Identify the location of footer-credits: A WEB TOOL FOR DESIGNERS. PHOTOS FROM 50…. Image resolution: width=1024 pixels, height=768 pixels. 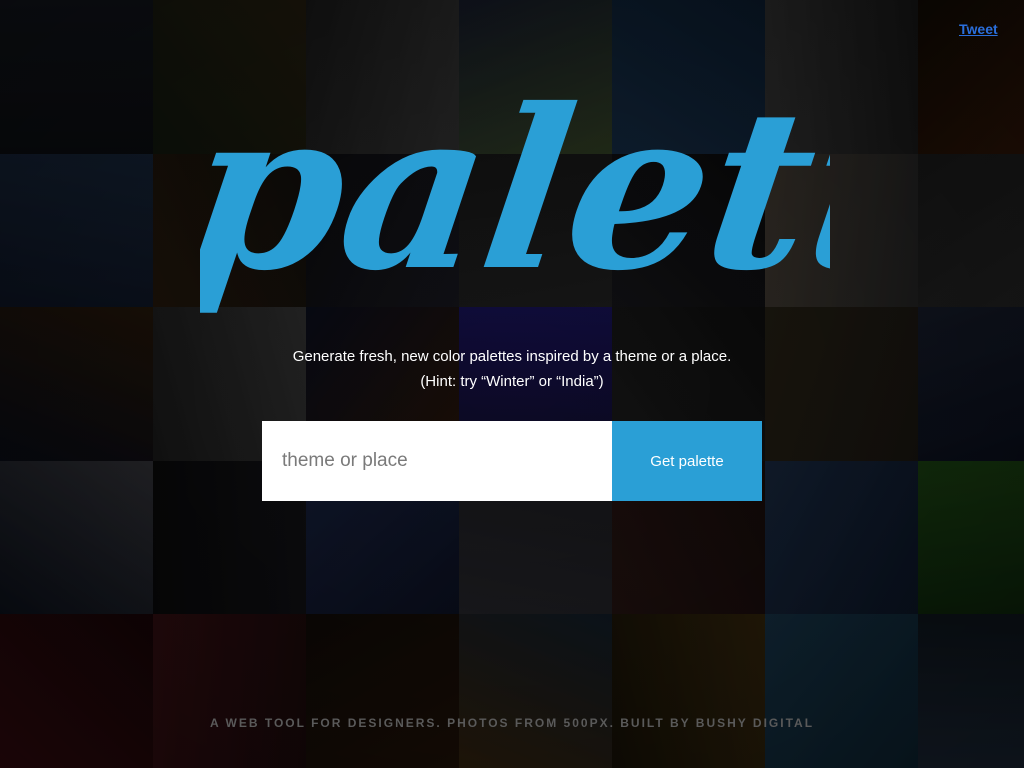
(512, 723).